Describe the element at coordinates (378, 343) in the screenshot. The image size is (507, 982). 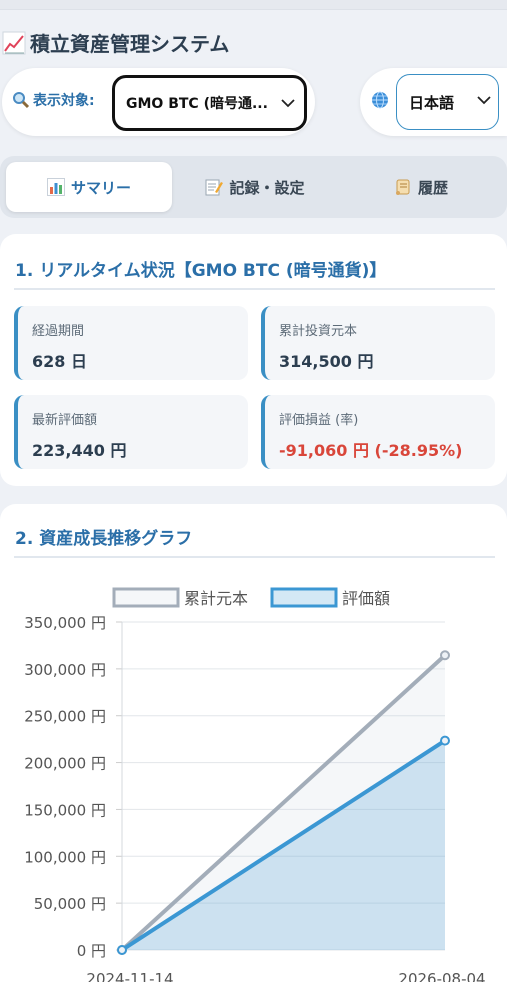
I see `stat-total-principal: 累計投資元本 314,500 円` at that location.